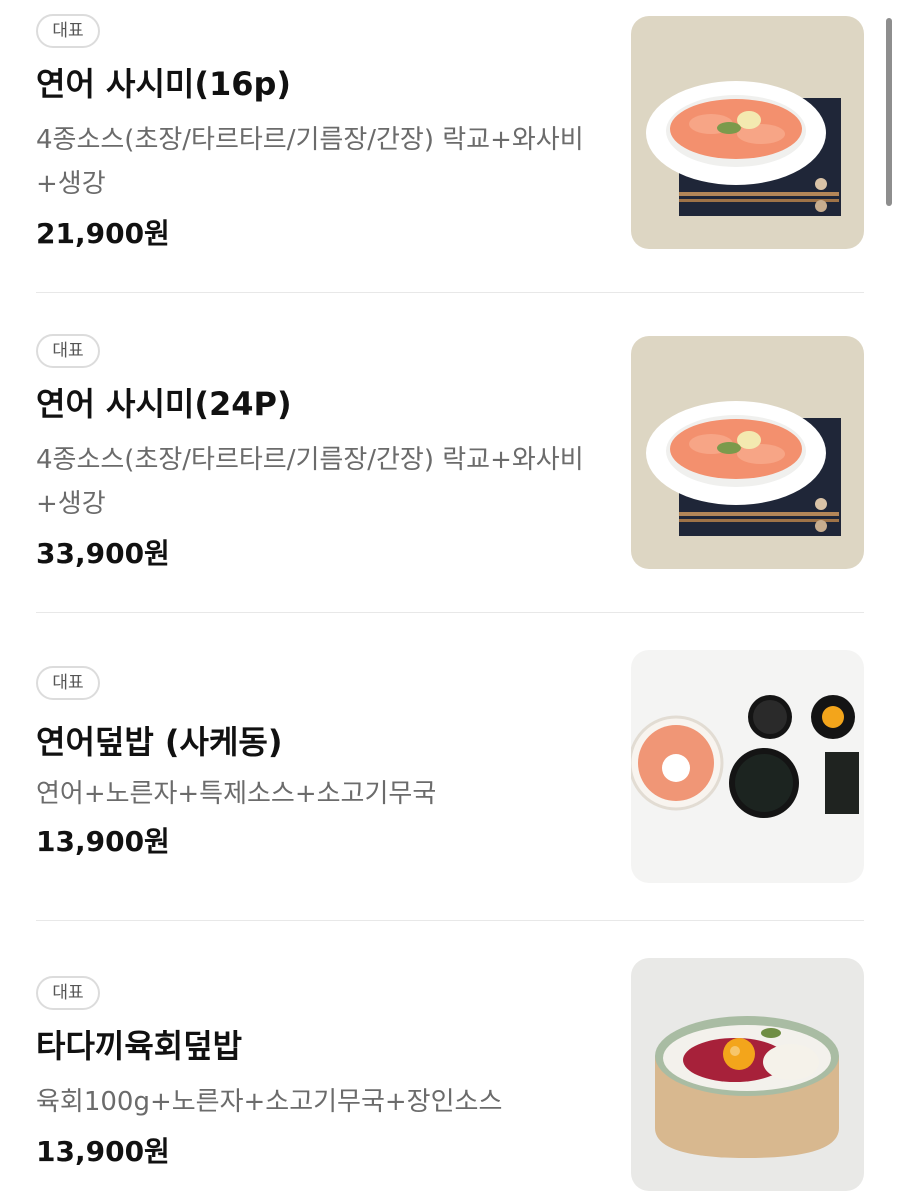 The width and height of the screenshot is (900, 1204). I want to click on beef-tartare-rice-bowl-image, so click(747, 1074).